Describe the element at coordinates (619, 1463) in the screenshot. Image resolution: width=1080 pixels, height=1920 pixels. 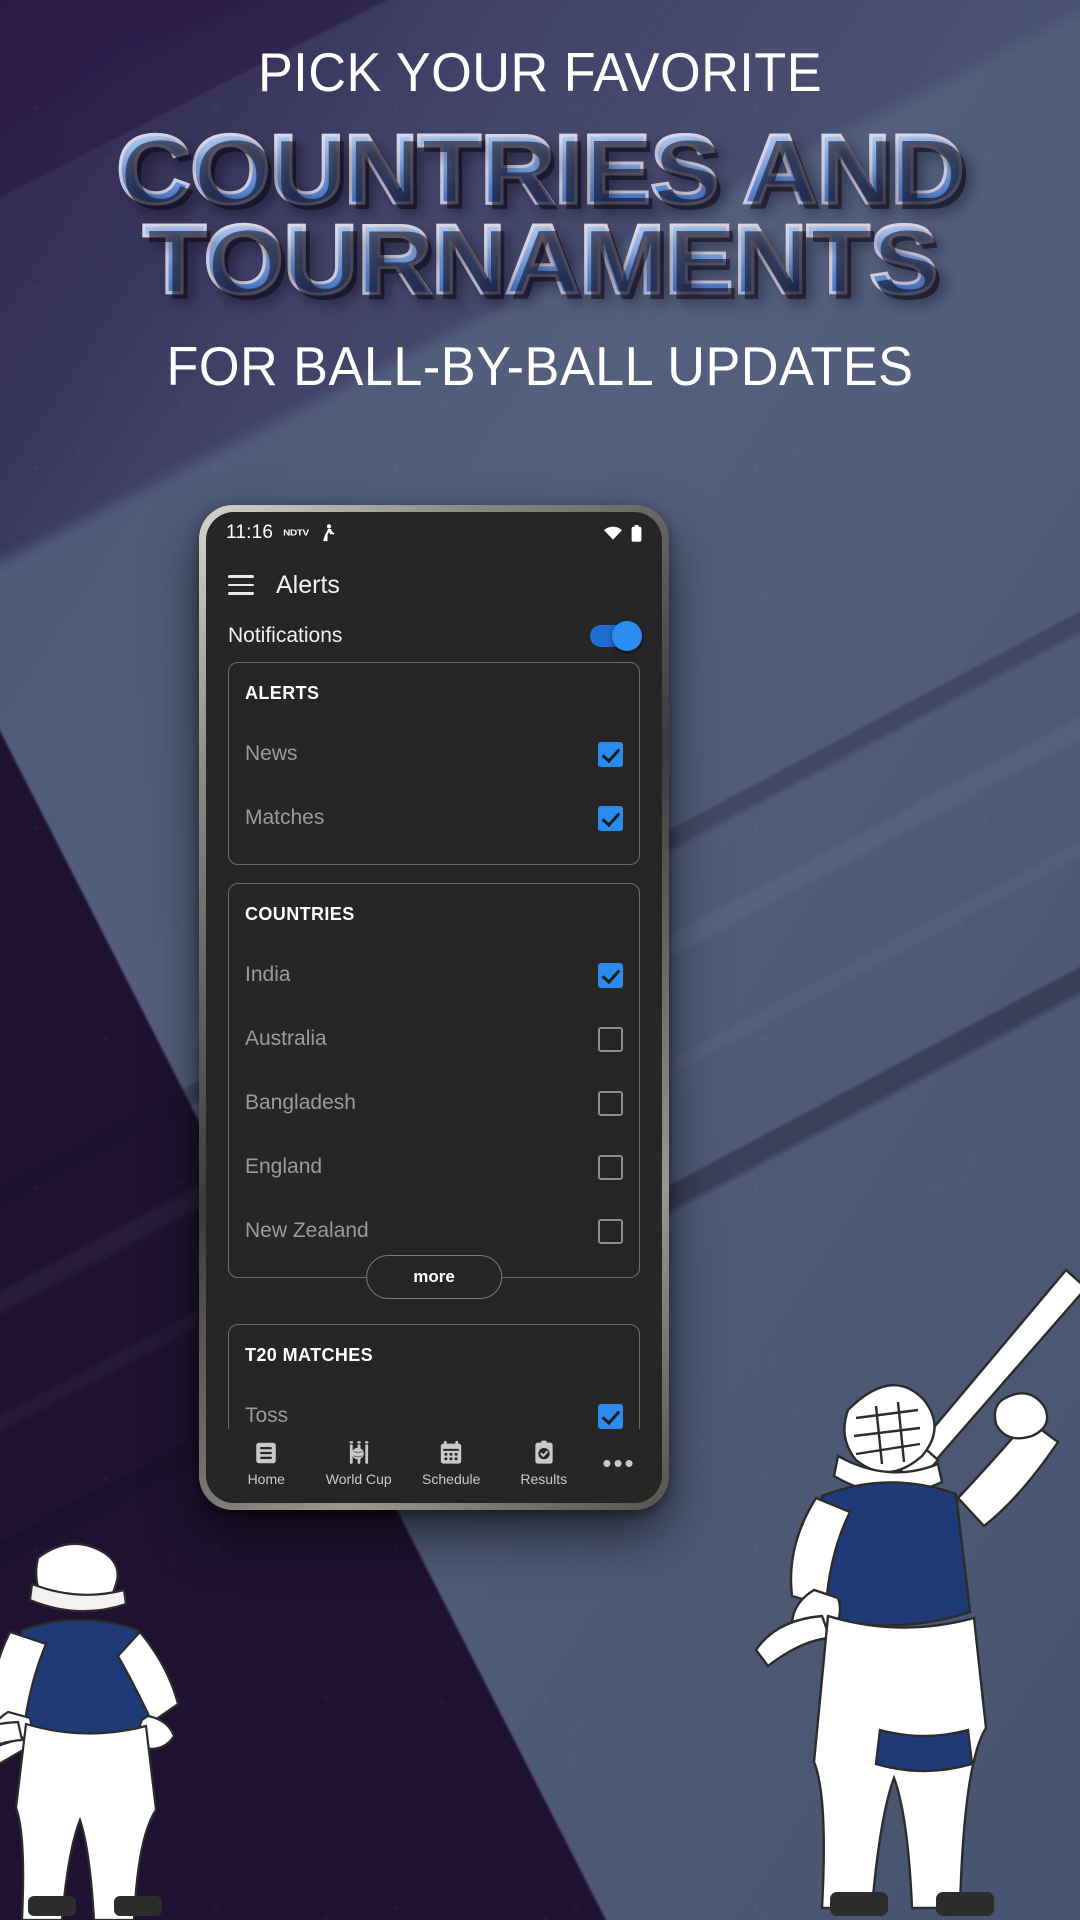
I see `nav-overflow-button: •••` at that location.